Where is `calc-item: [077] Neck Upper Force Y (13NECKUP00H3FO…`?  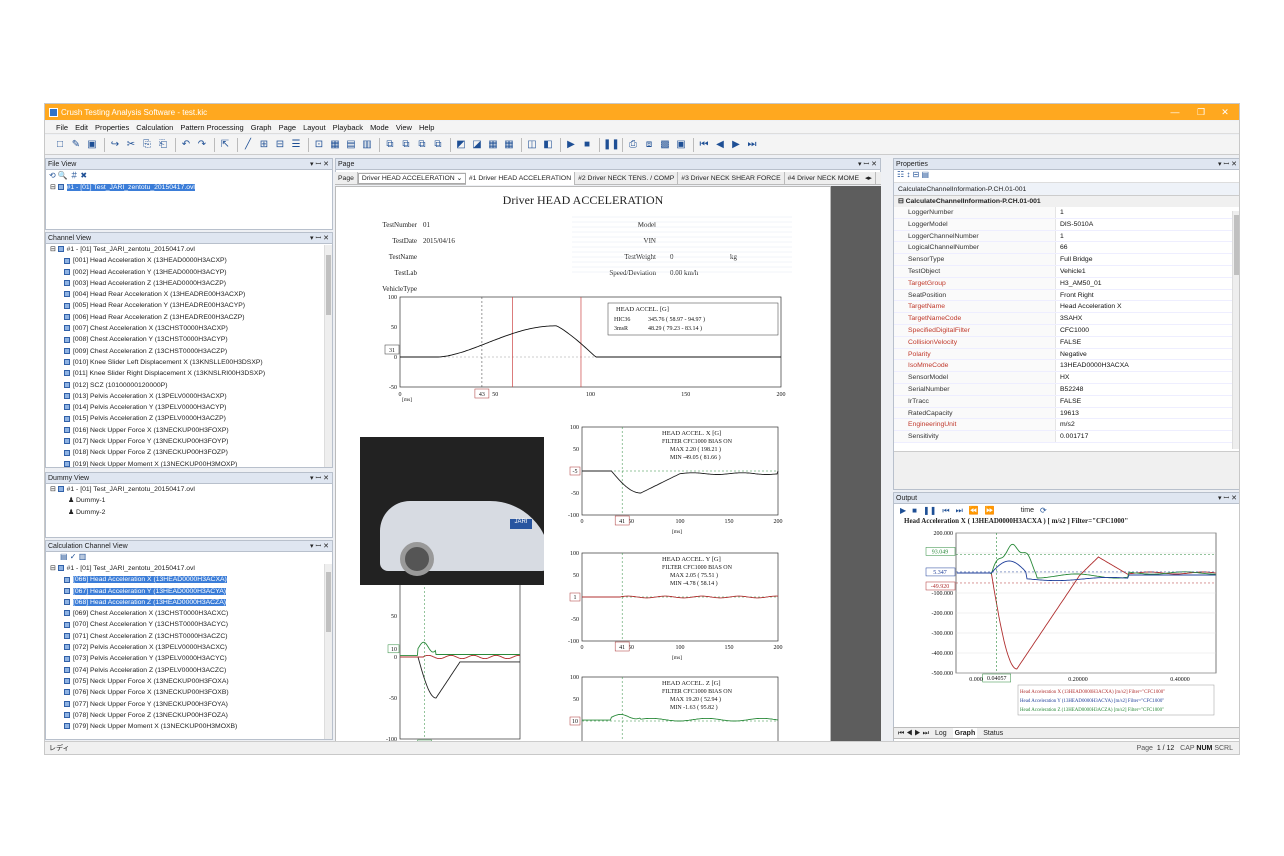
calc-item: [077] Neck Upper Force Y (13NECKUP00H3FO… is located at coordinates (191, 704).